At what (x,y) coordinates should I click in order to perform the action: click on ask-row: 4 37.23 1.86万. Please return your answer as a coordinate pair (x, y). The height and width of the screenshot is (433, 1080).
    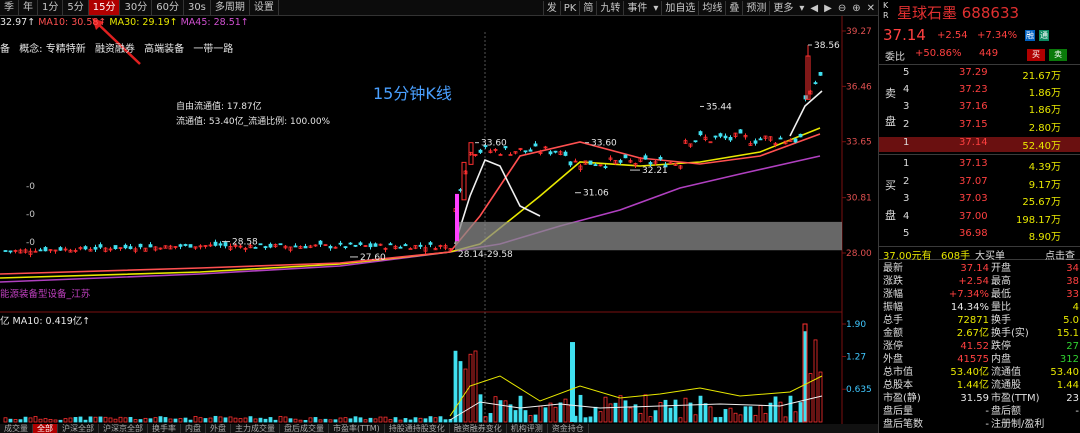
    Looking at the image, I should click on (979, 91).